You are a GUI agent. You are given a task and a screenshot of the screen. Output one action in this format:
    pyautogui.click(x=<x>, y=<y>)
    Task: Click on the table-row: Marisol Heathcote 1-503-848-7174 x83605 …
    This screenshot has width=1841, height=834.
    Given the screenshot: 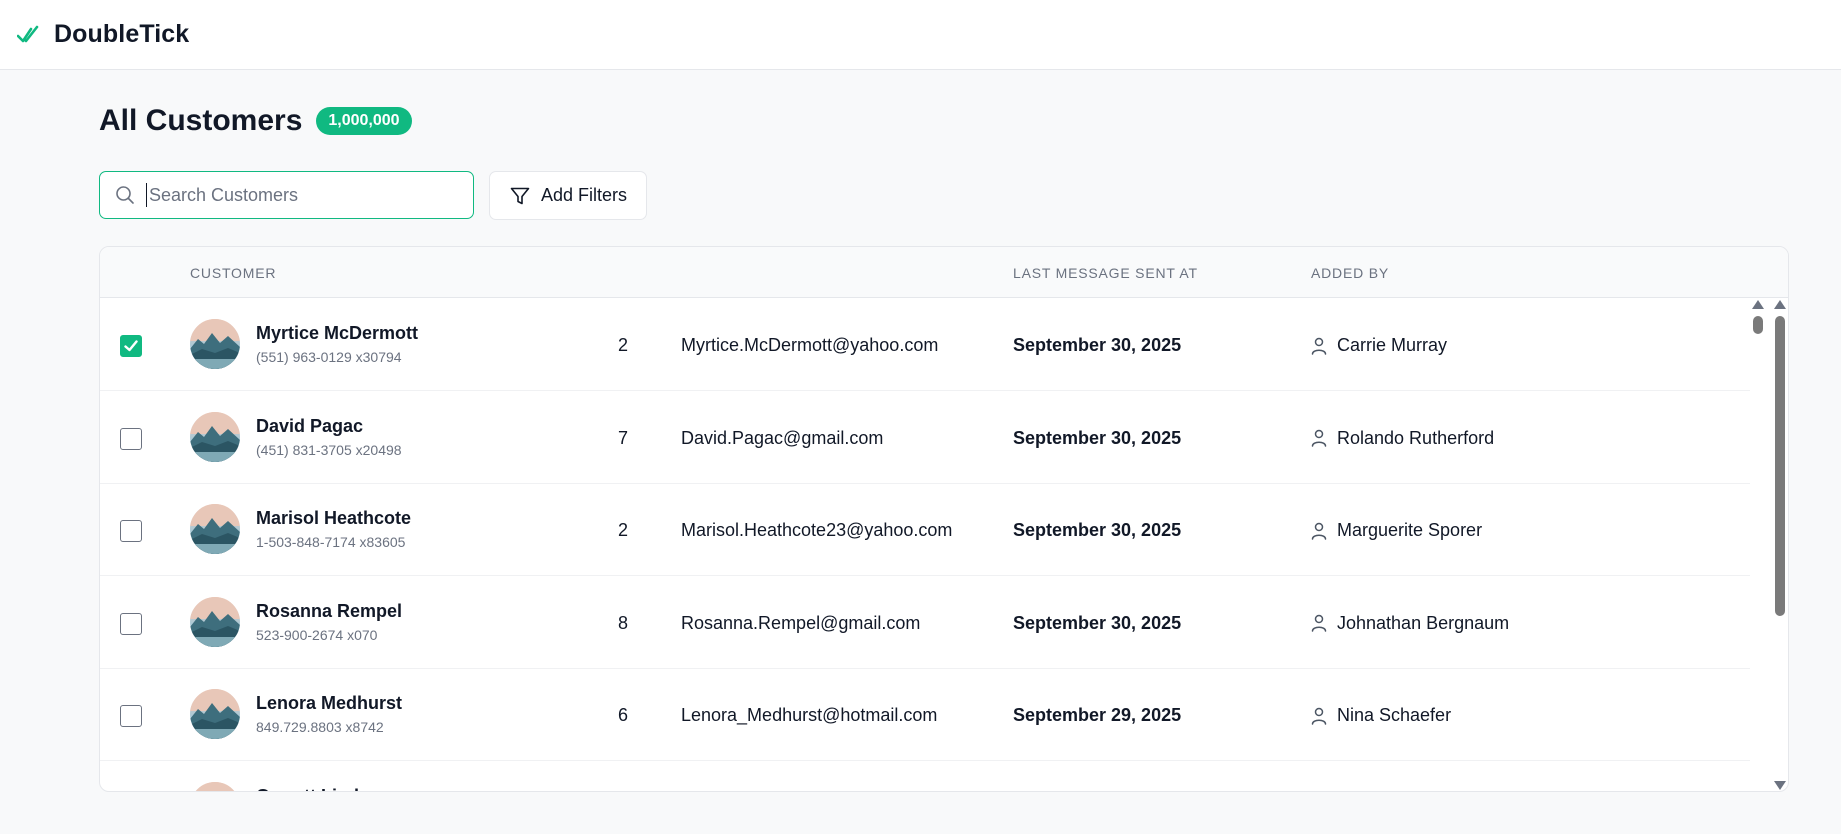 What is the action you would take?
    pyautogui.click(x=925, y=530)
    